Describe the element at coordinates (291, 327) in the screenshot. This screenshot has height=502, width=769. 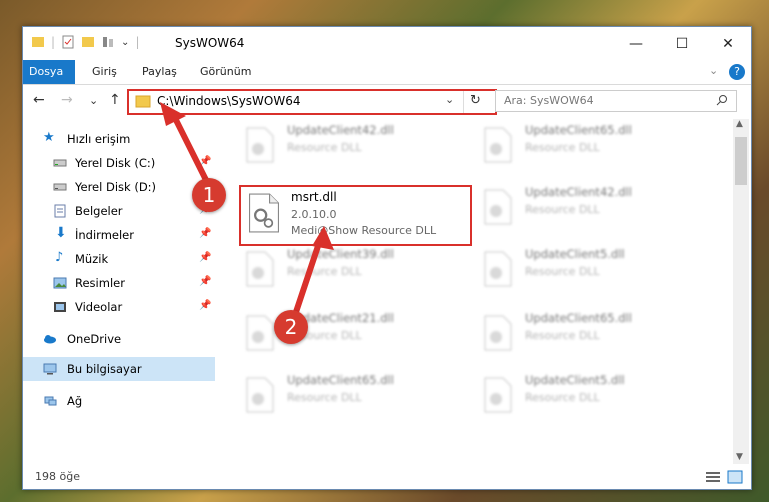
I see `step-badge-2: 2` at that location.